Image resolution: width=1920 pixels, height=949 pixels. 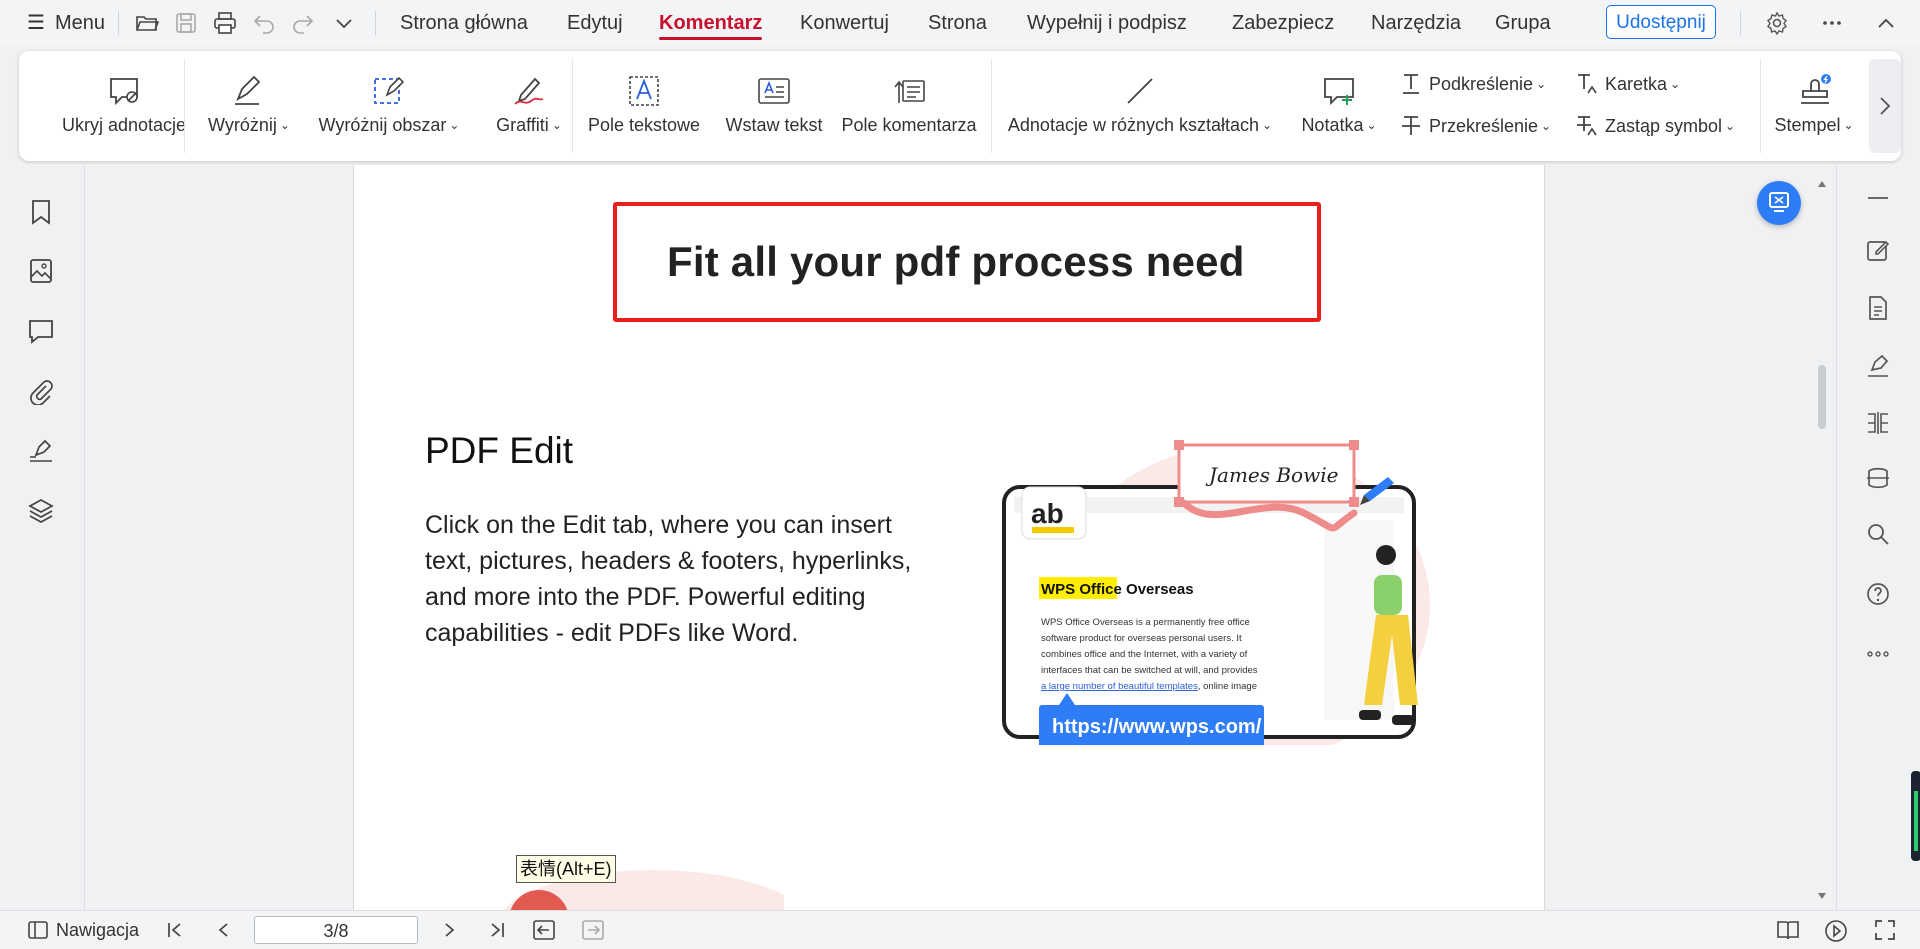 I want to click on first-page-icon, so click(x=175, y=930).